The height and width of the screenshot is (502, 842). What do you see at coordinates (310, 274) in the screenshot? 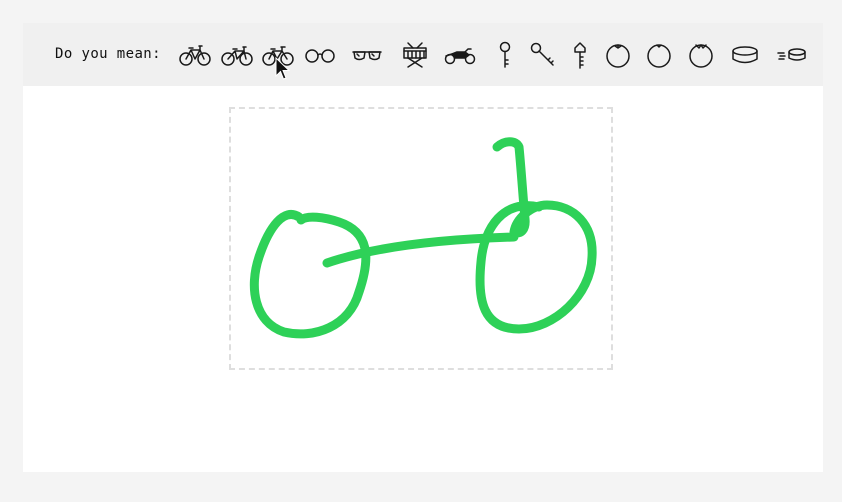
I see `stroke-rear-wheel` at bounding box center [310, 274].